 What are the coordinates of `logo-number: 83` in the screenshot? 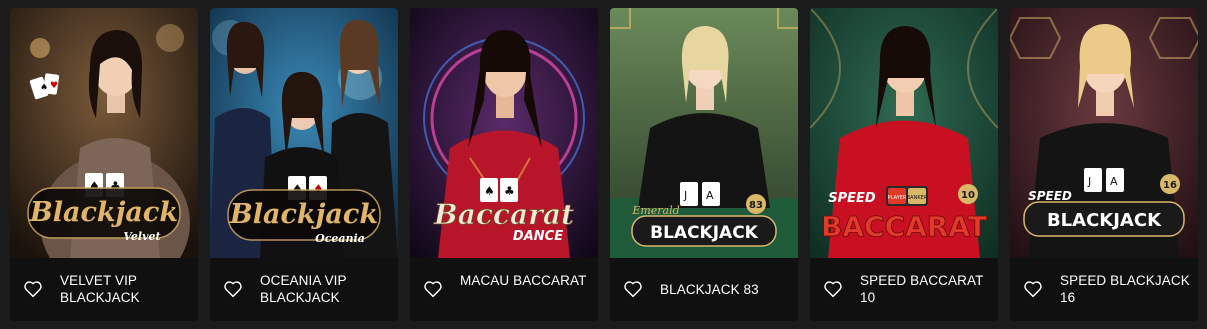 It's located at (756, 205).